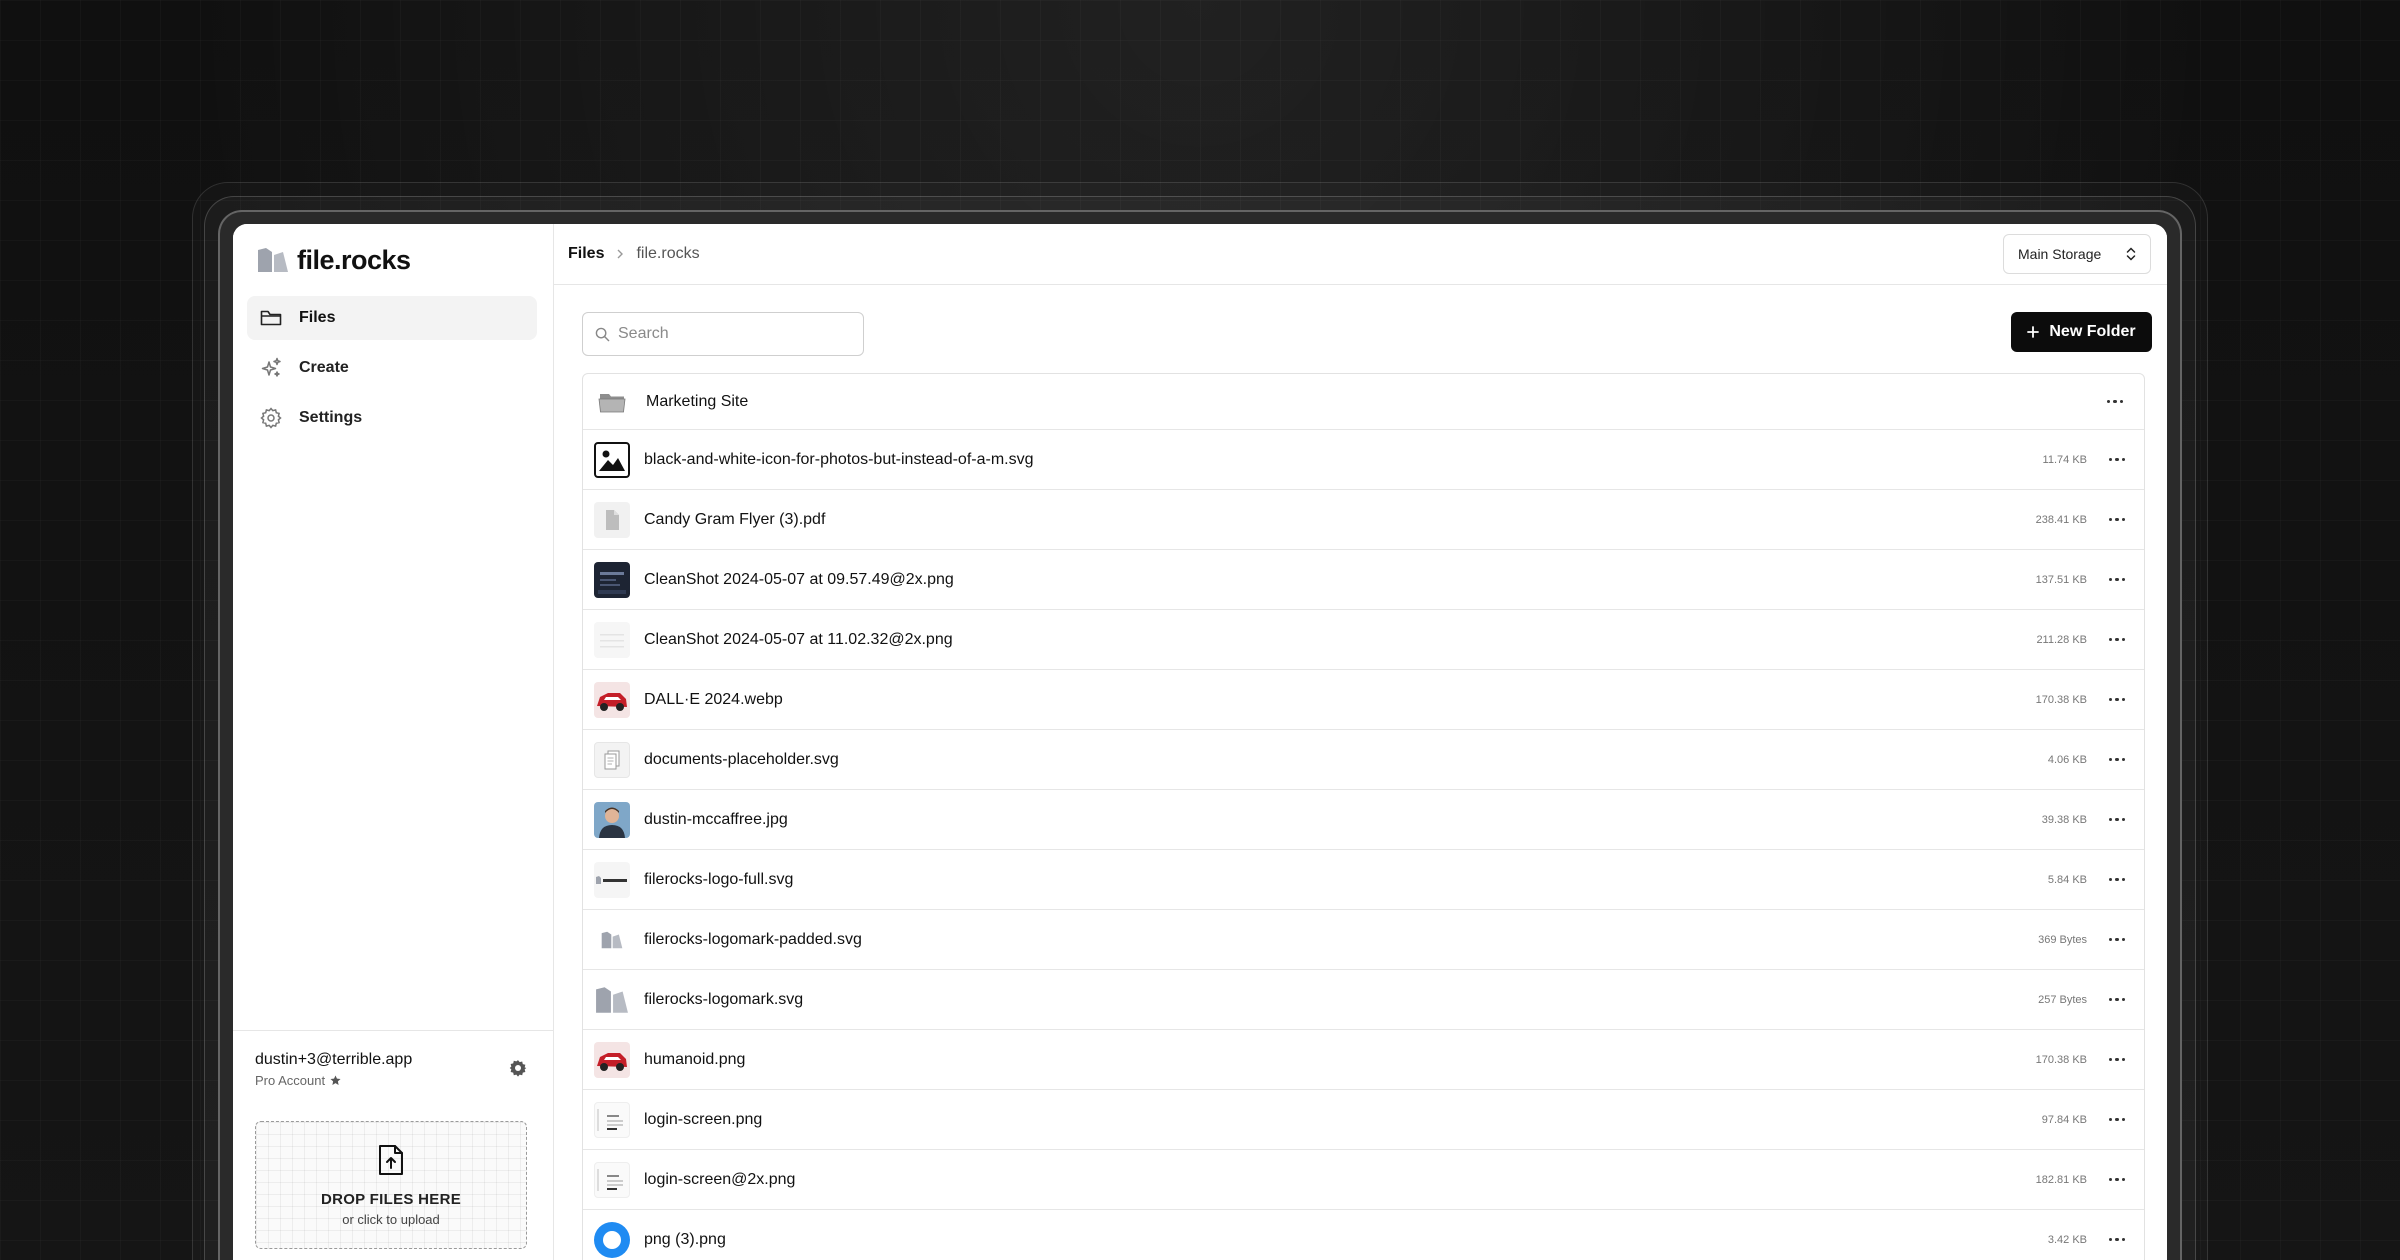 Image resolution: width=2400 pixels, height=1260 pixels. Describe the element at coordinates (2061, 1059) in the screenshot. I see `file-size: 170.38 KB` at that location.